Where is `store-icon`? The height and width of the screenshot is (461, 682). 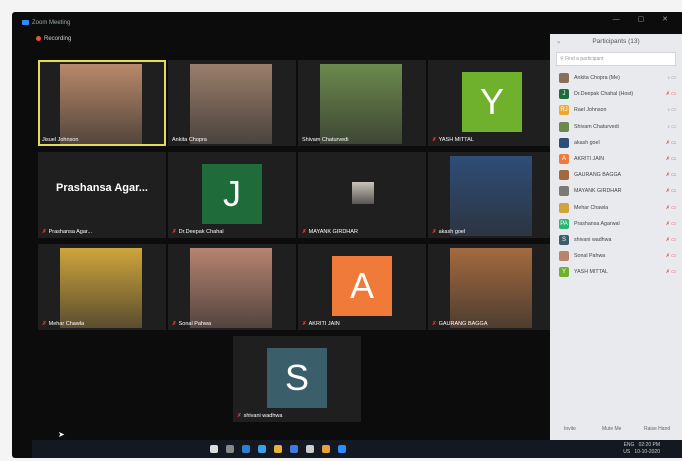 store-icon is located at coordinates (262, 449).